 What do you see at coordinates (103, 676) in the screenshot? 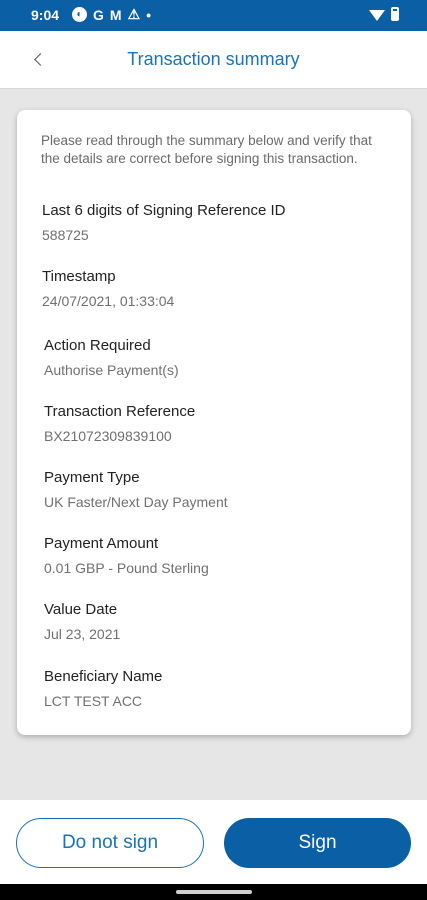
I see `field-label: Beneficiary Name` at bounding box center [103, 676].